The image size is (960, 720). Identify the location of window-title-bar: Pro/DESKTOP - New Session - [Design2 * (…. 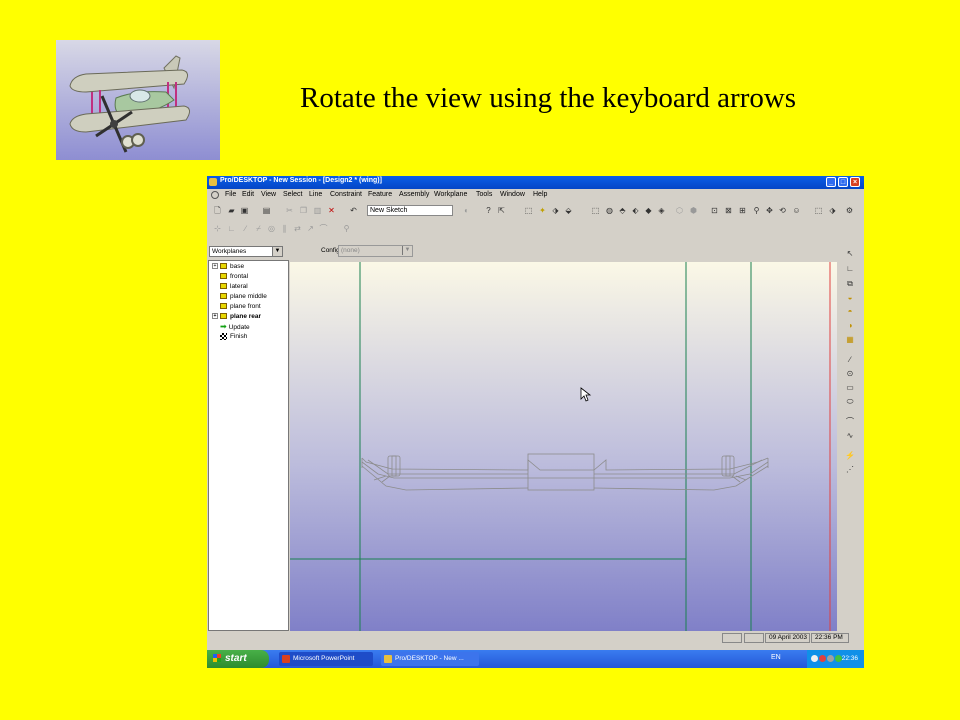
(535, 182).